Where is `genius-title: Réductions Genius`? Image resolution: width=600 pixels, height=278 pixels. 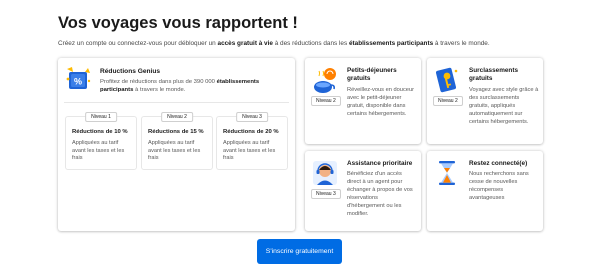
genius-title: Réductions Genius is located at coordinates (130, 71).